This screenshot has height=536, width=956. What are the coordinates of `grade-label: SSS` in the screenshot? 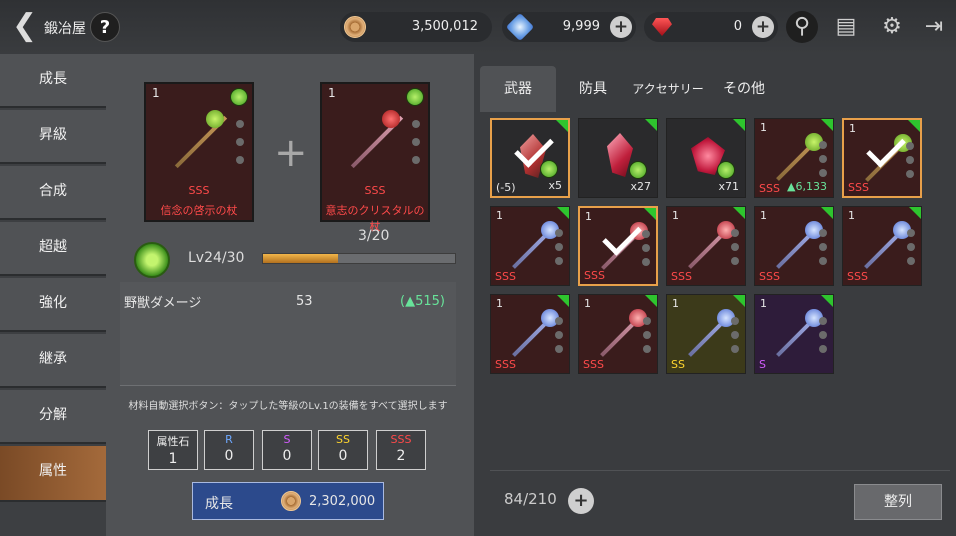 It's located at (401, 439).